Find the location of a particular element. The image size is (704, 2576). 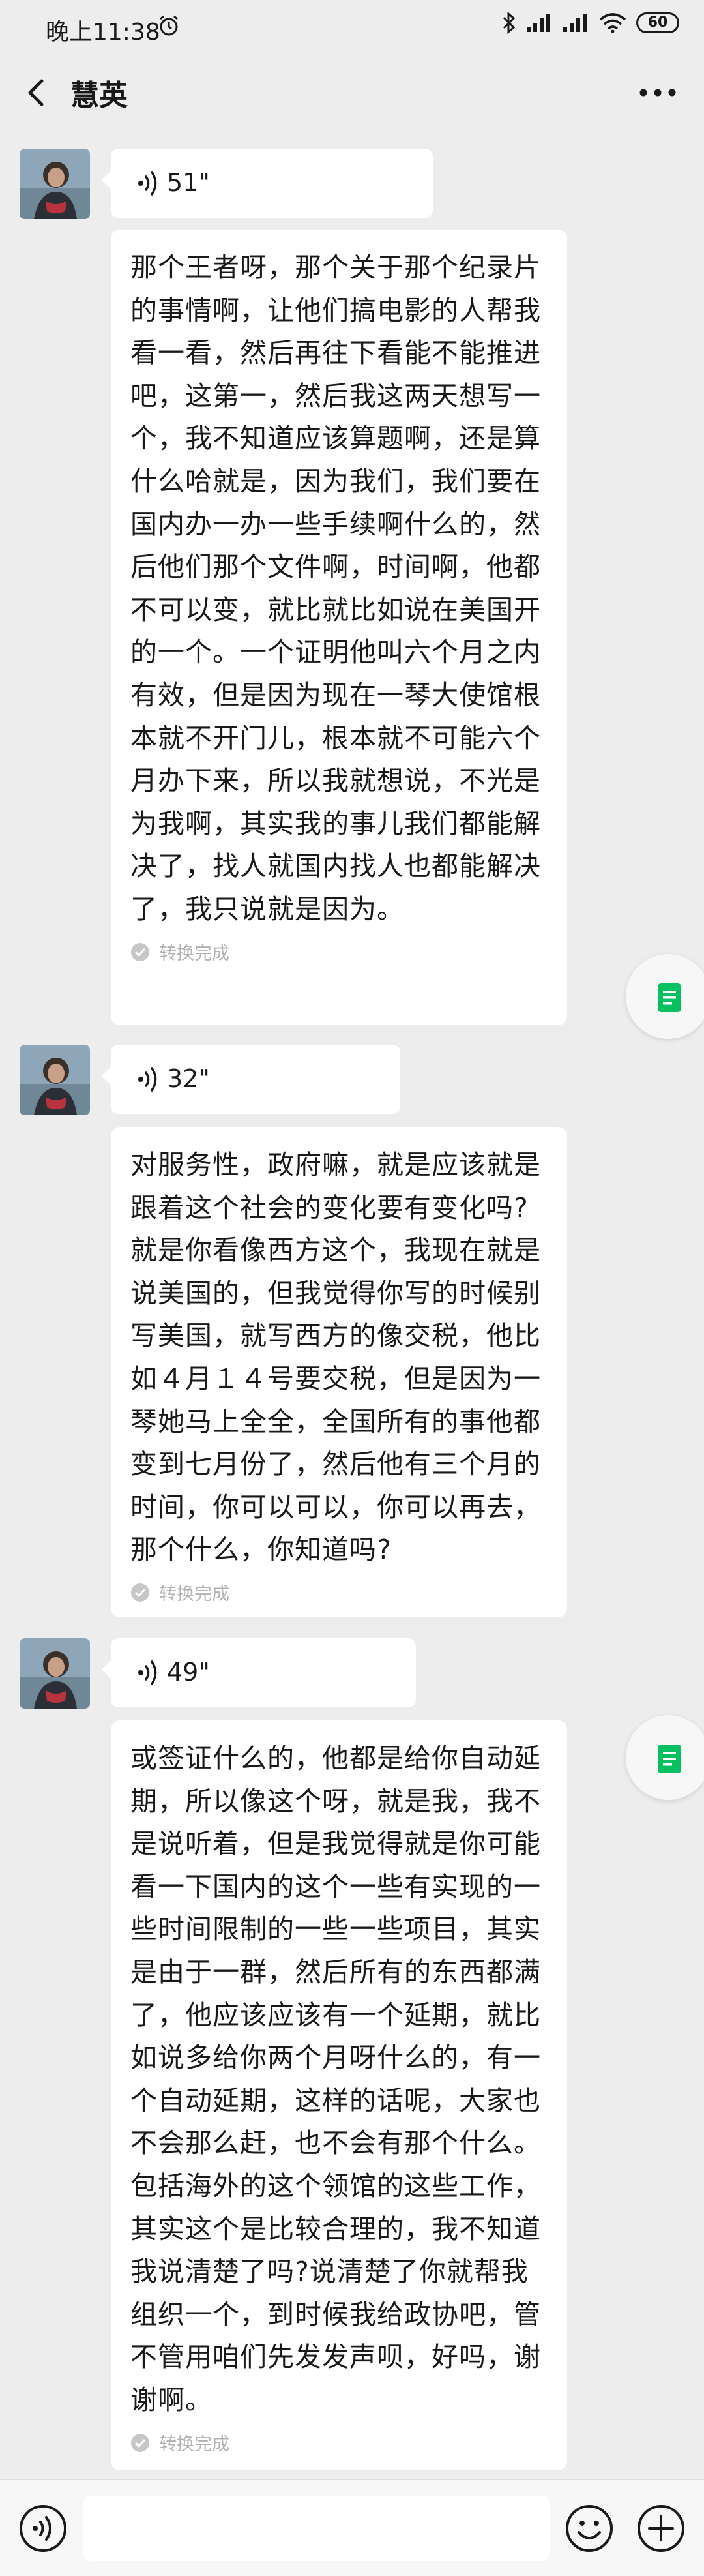

voice-message: 49" is located at coordinates (259, 1672).